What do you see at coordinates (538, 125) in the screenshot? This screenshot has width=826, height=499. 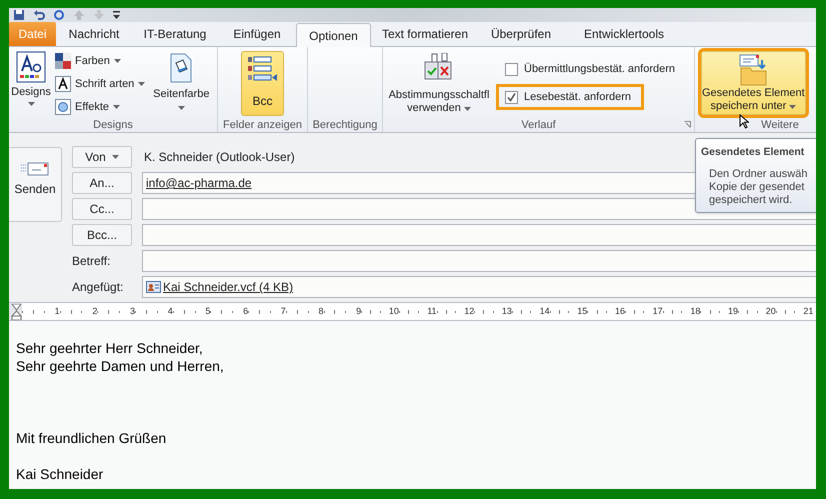 I see `group-label: Verlauf` at bounding box center [538, 125].